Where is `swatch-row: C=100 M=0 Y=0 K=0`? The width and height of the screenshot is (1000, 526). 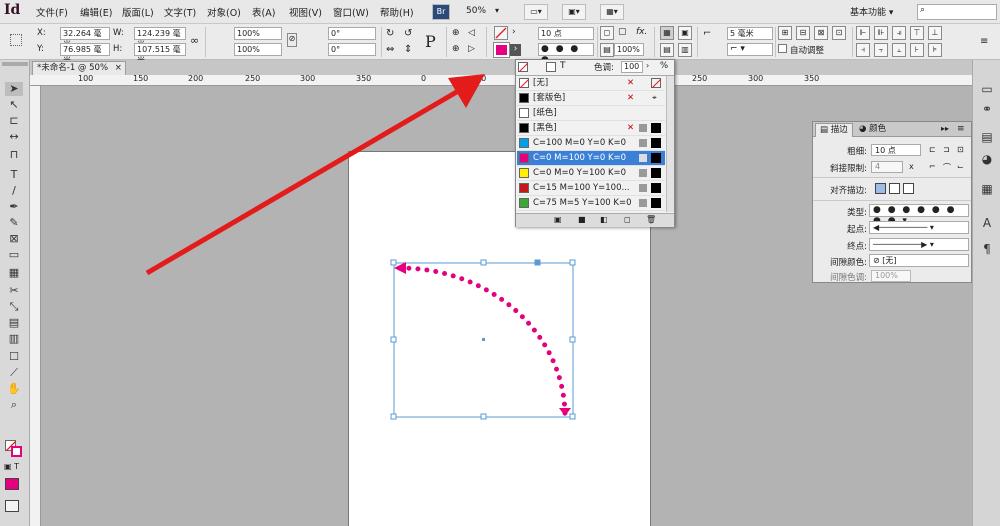
swatch-row: C=100 M=0 Y=0 K=0 is located at coordinates (591, 143).